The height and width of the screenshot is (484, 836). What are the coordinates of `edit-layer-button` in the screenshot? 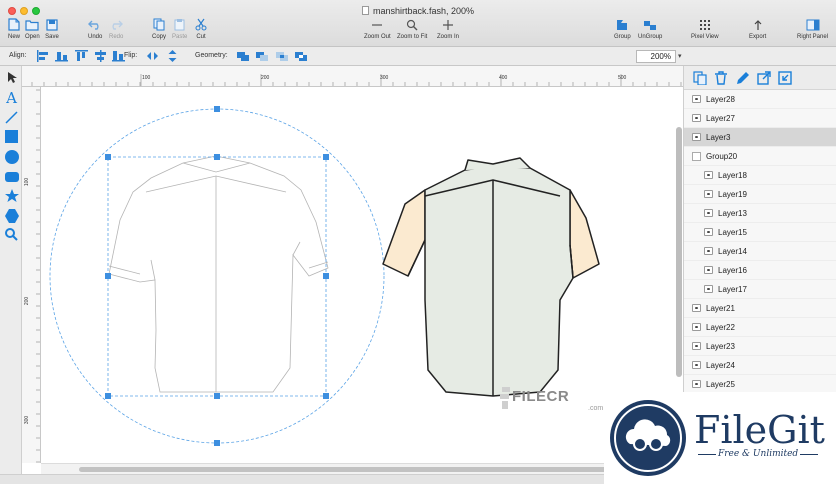 It's located at (743, 78).